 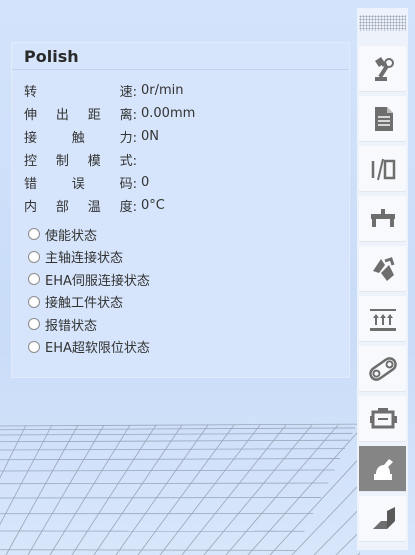 I want to click on property-label-char: 控, so click(x=31, y=161).